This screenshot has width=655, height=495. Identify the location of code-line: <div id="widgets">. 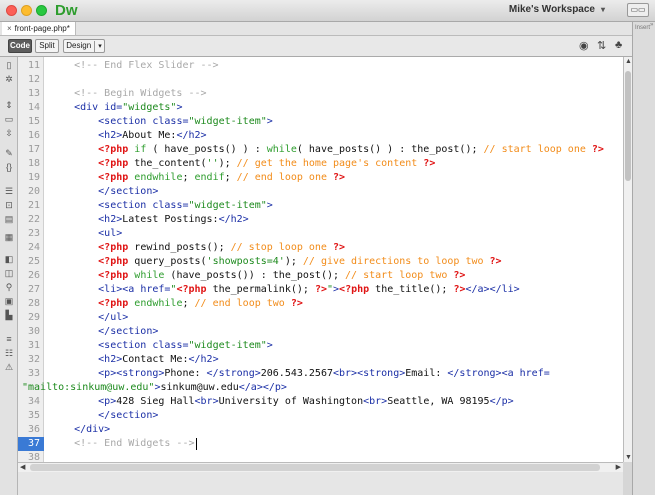
(116, 108).